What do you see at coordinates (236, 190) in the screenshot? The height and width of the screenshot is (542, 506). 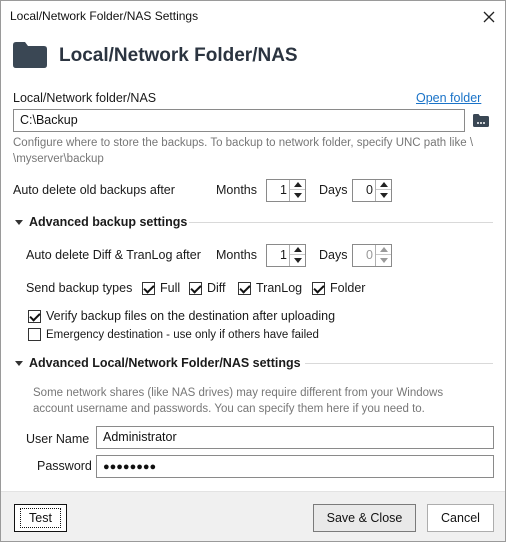 I see `auto-delete-months-label: Months` at bounding box center [236, 190].